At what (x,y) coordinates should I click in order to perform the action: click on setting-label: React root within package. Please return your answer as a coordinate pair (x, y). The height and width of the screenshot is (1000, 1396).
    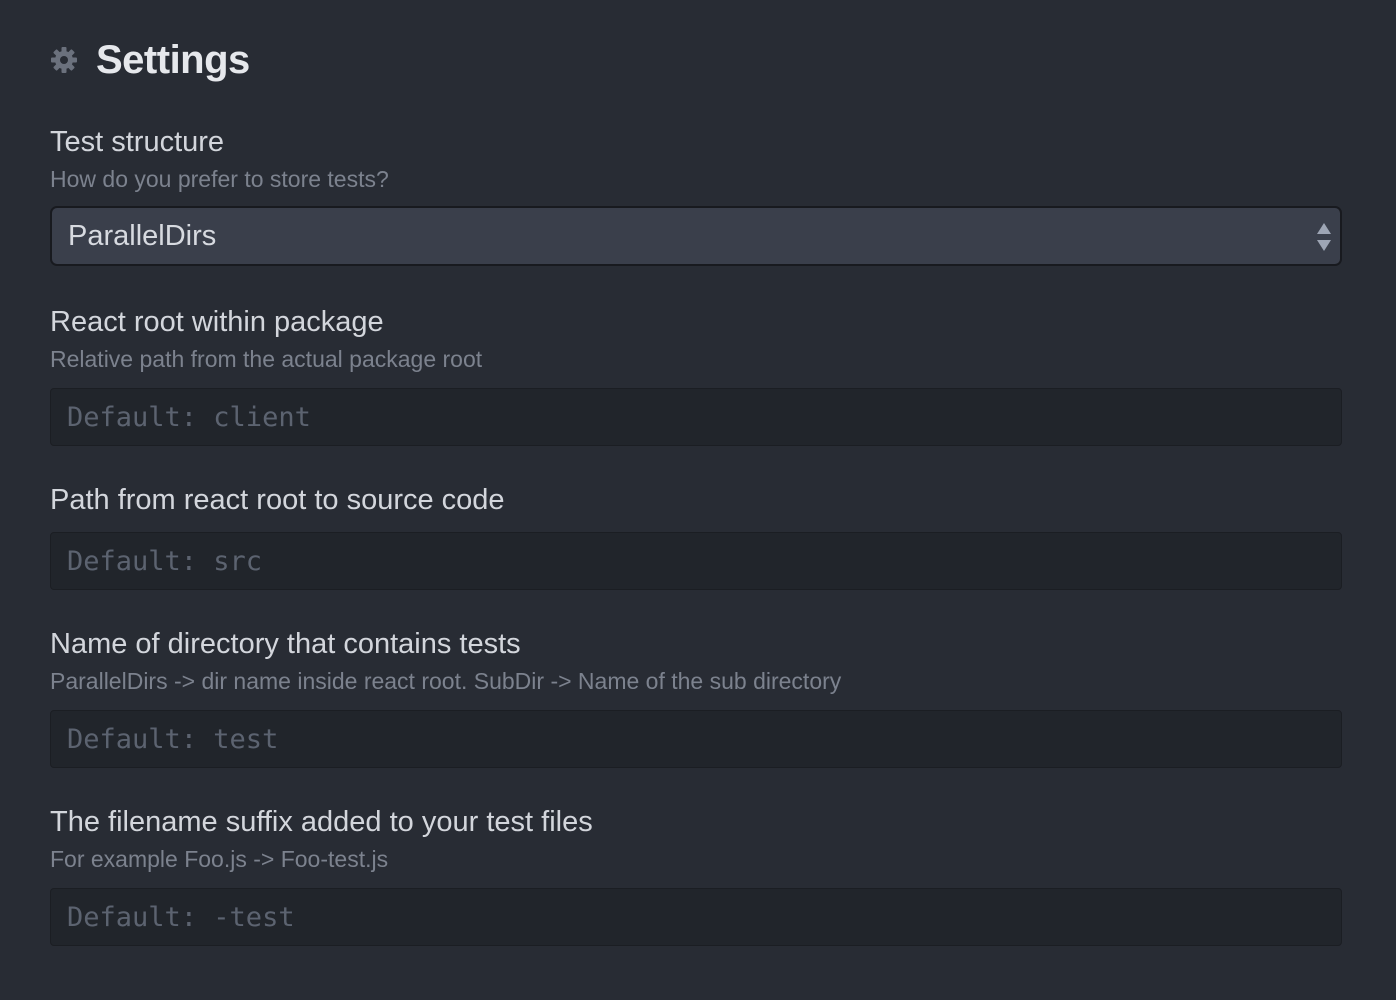
    Looking at the image, I should click on (217, 322).